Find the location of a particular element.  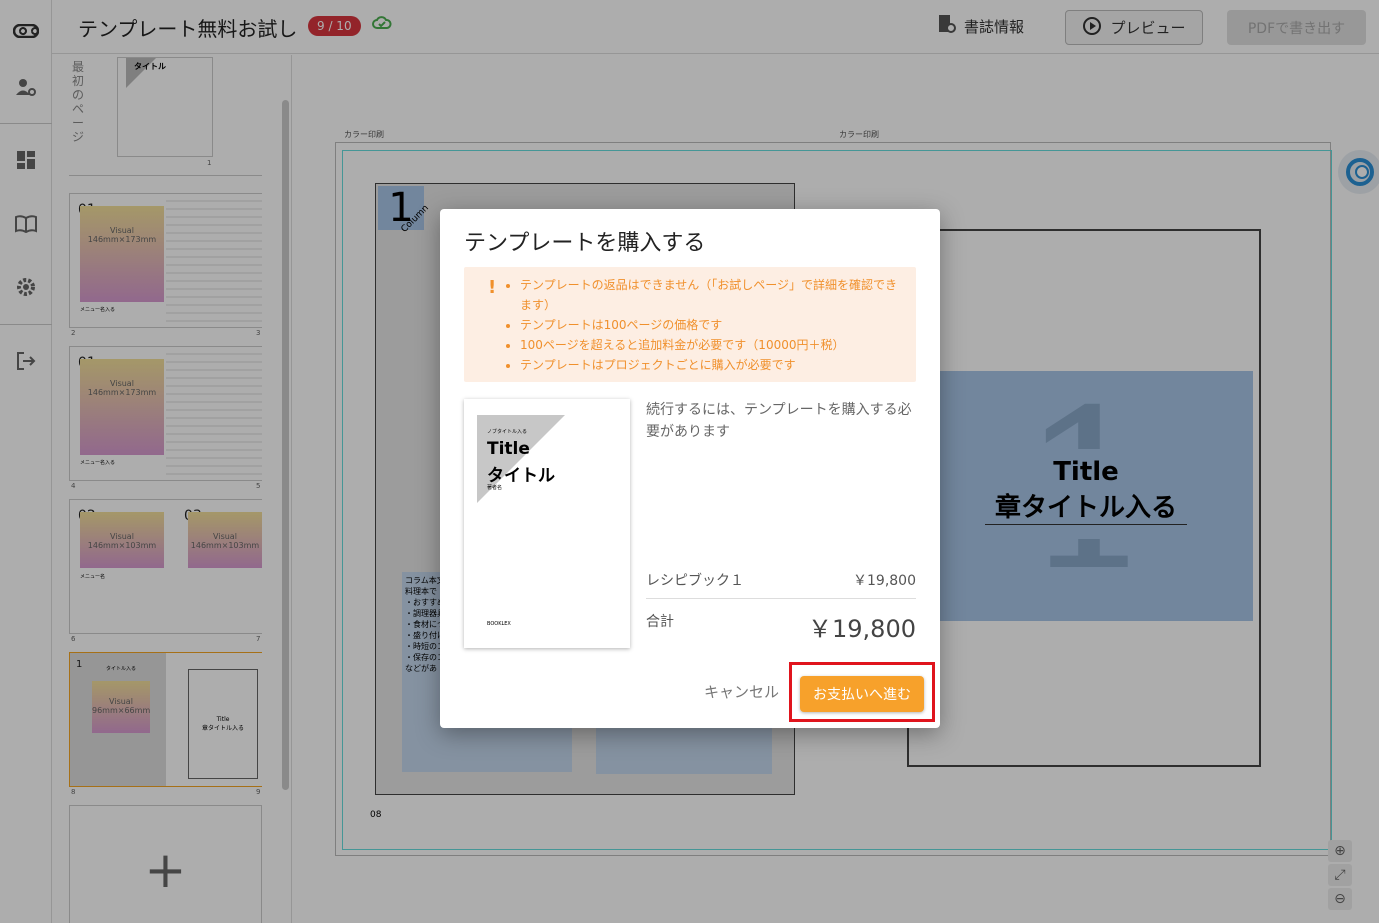

line-item: レシピブック１ ￥19,800 is located at coordinates (781, 580).